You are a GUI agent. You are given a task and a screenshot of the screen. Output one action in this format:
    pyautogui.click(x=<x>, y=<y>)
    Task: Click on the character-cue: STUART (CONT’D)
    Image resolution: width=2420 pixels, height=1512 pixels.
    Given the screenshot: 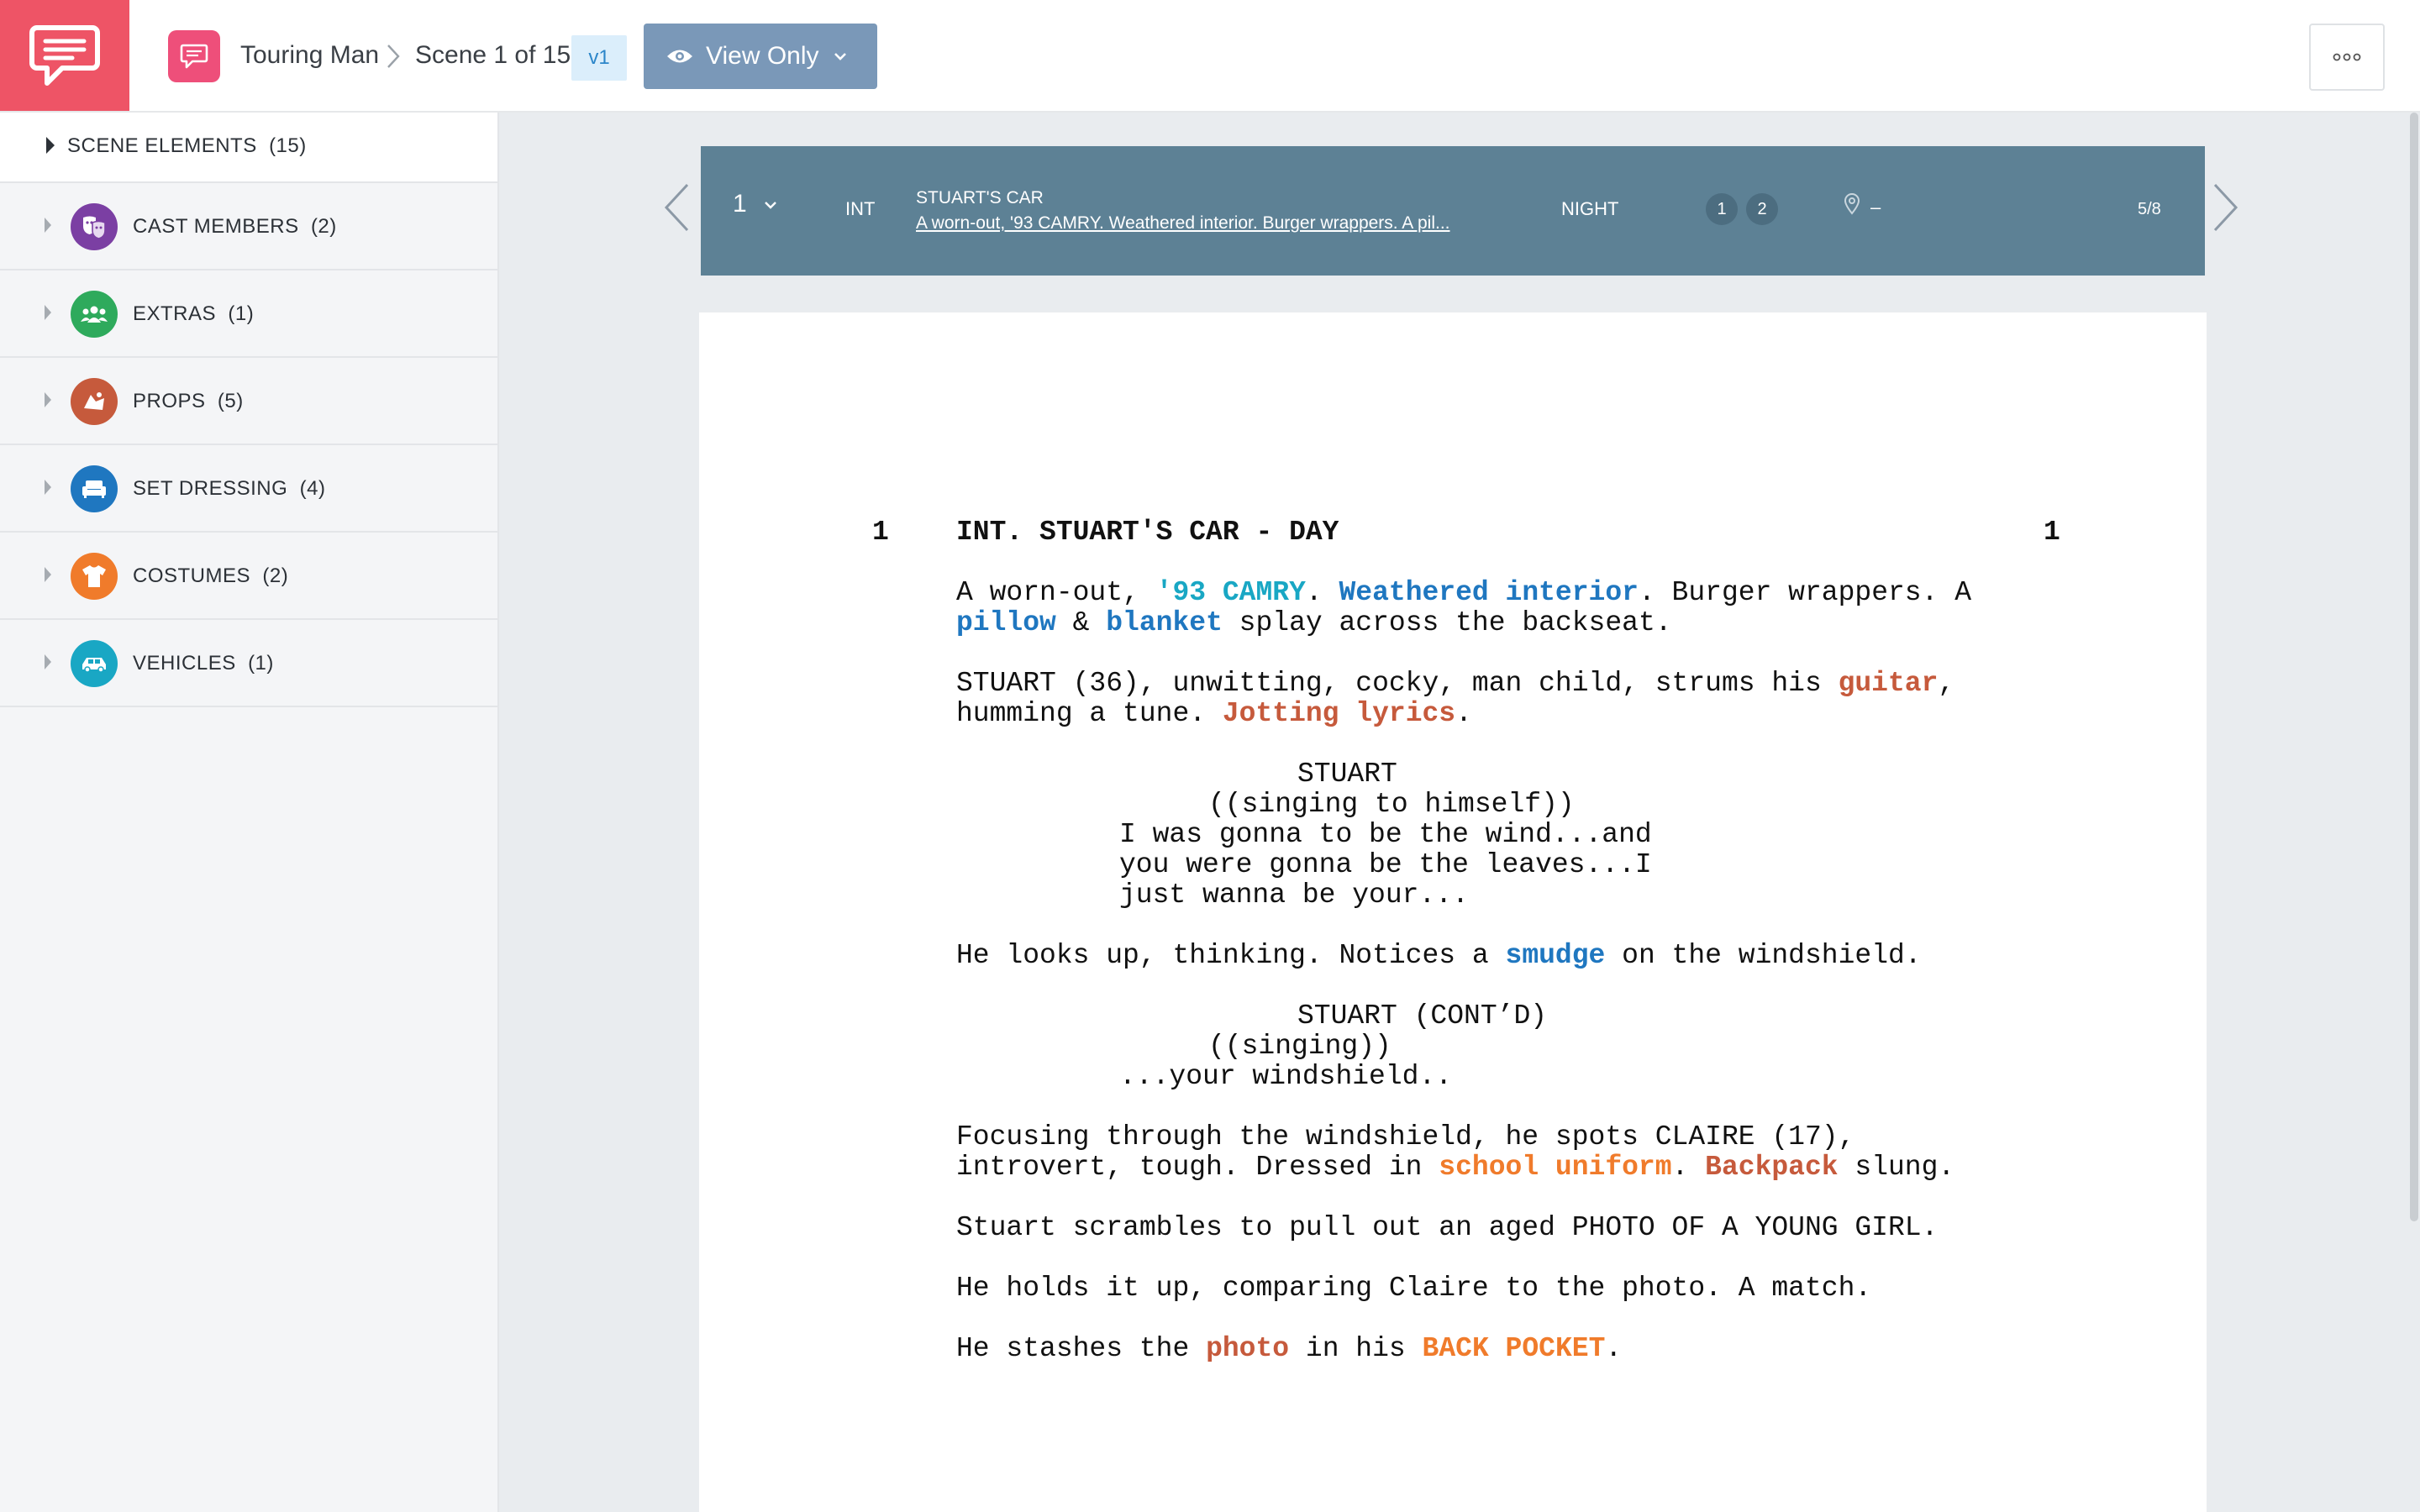 What is the action you would take?
    pyautogui.click(x=1422, y=1016)
    